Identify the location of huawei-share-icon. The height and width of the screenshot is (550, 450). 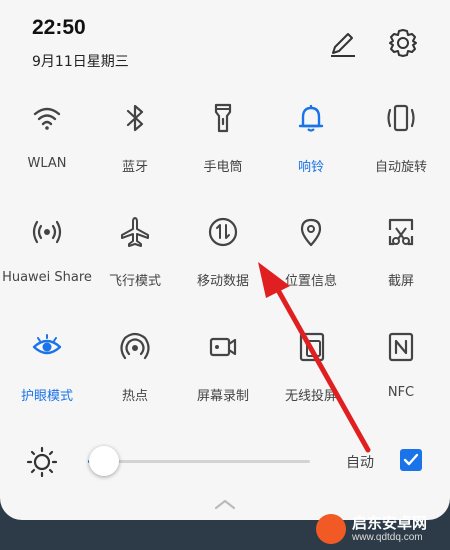
(47, 232).